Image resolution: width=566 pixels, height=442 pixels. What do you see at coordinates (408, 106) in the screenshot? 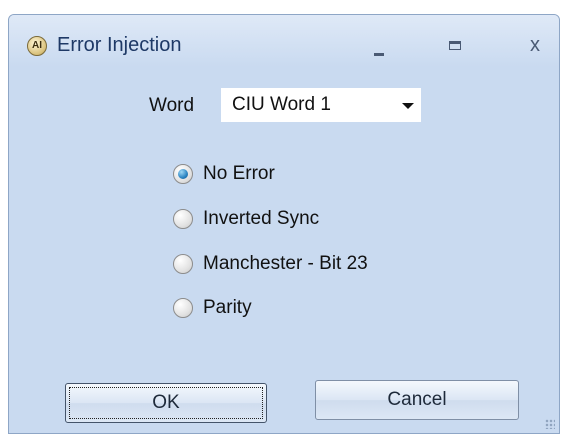
I see `chevron-down-icon` at bounding box center [408, 106].